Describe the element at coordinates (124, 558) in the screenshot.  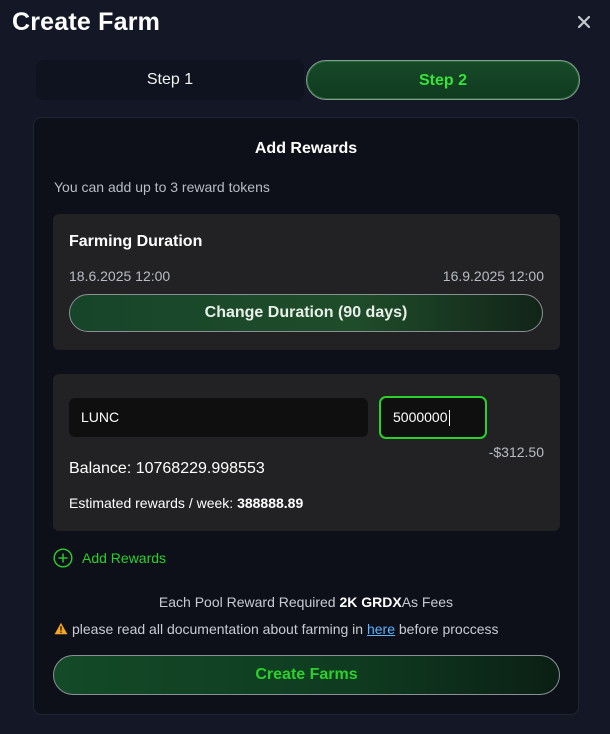
I see `add-rewards-label: Add Rewards` at that location.